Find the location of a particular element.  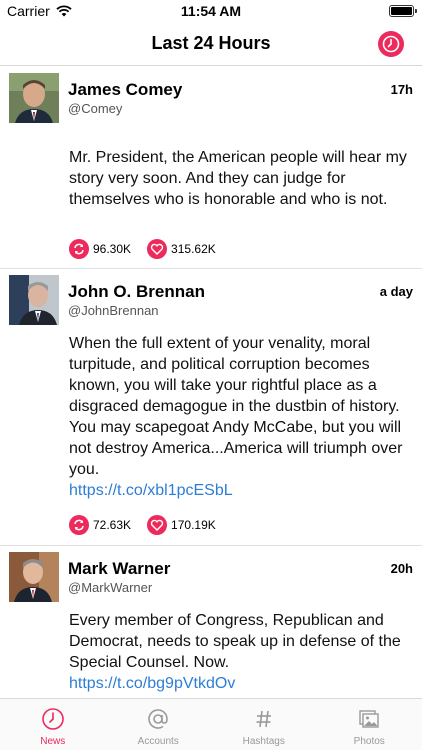

tab-photos: Photos is located at coordinates (369, 724).